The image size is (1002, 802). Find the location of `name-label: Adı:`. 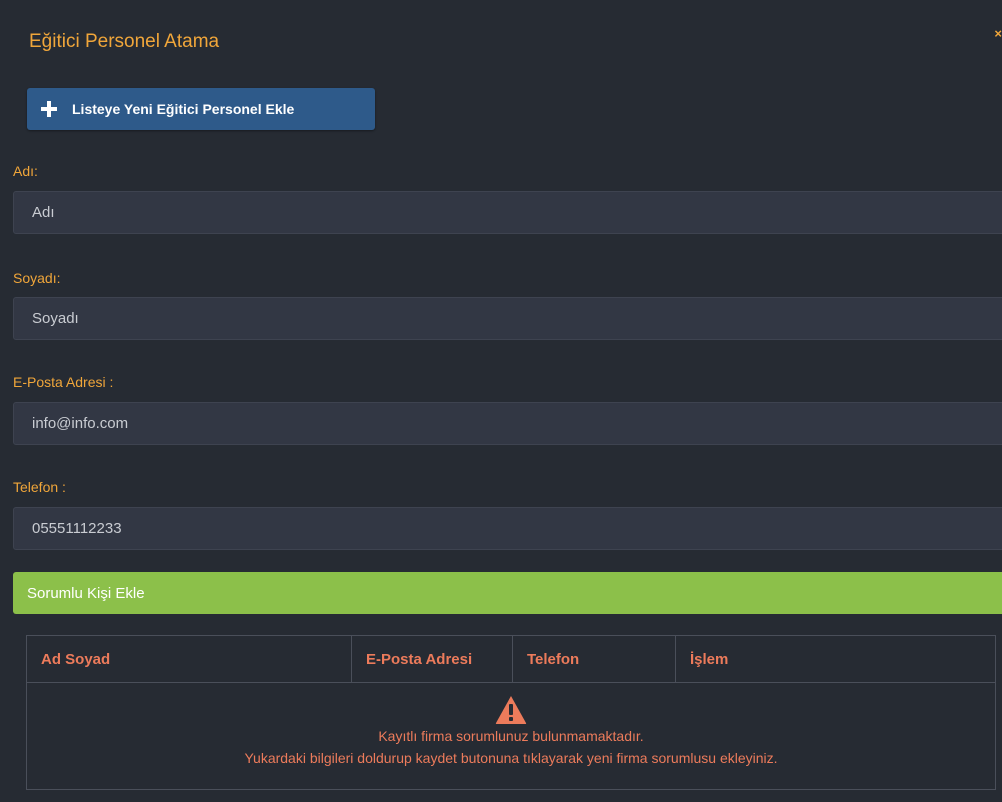

name-label: Adı: is located at coordinates (25, 171).